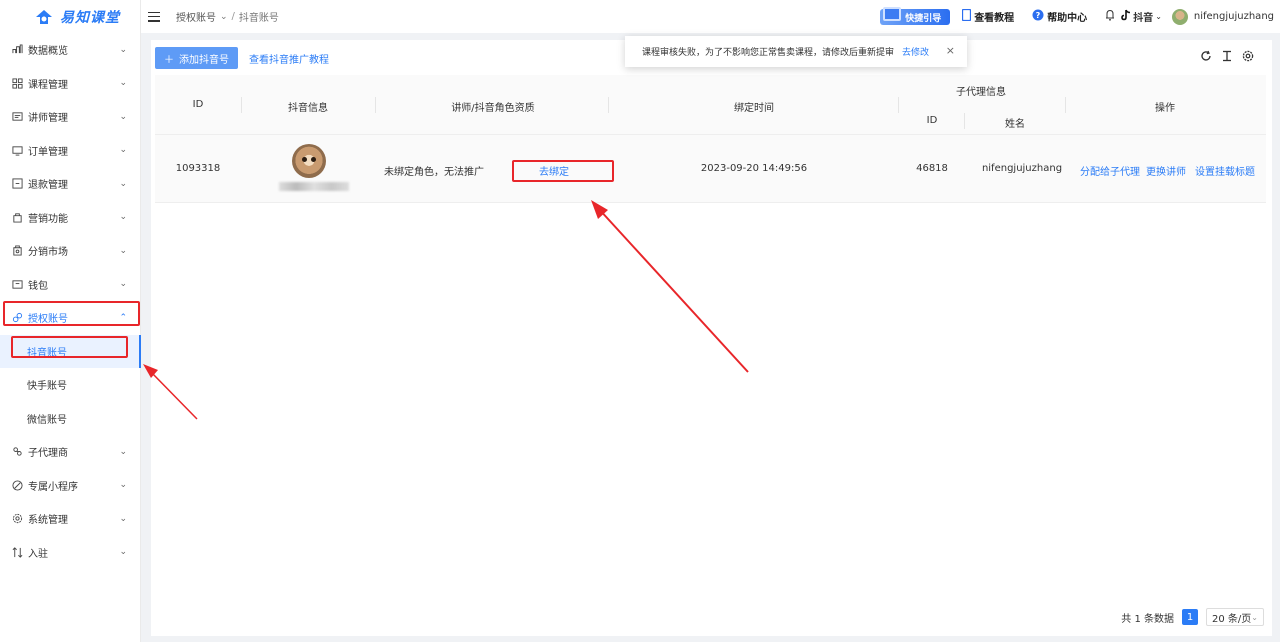  What do you see at coordinates (1222, 16) in the screenshot?
I see `user-menu: nifengjujuzhang` at bounding box center [1222, 16].